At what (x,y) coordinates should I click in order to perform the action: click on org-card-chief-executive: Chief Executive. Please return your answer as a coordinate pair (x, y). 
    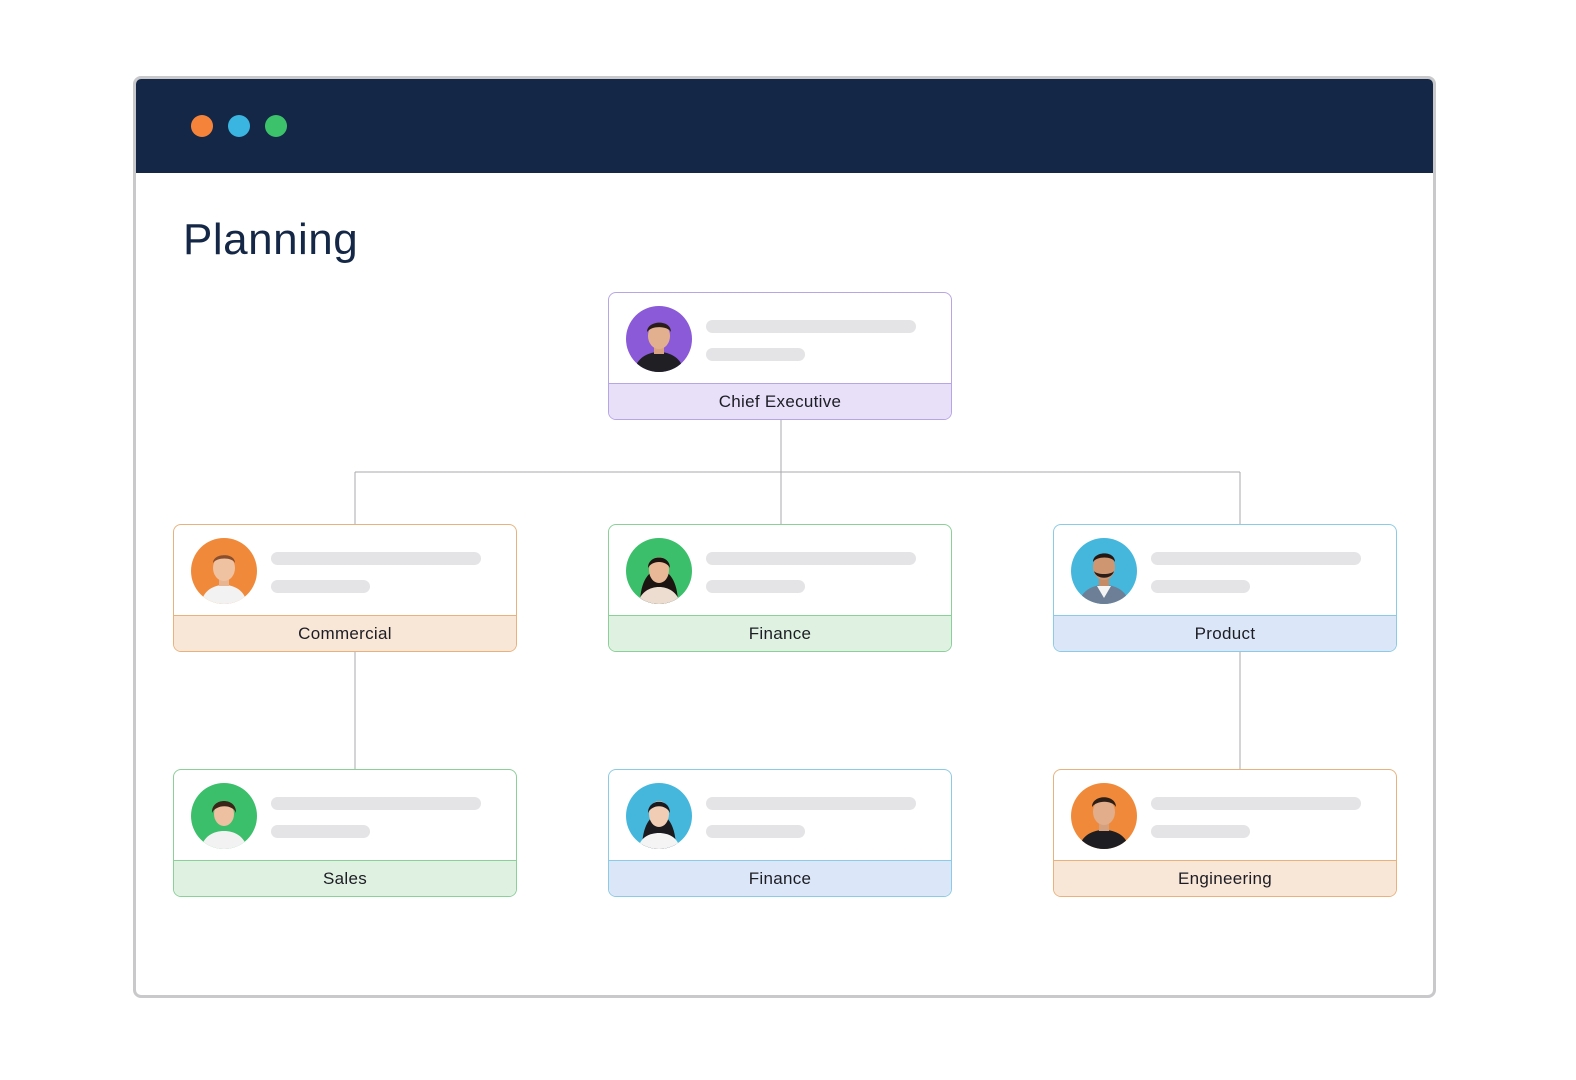
    Looking at the image, I should click on (780, 356).